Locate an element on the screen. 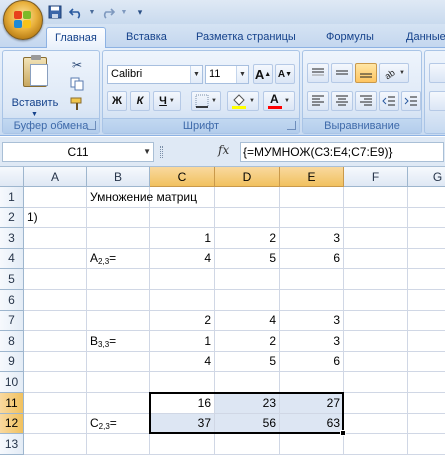  font-launcher-icon is located at coordinates (291, 125).